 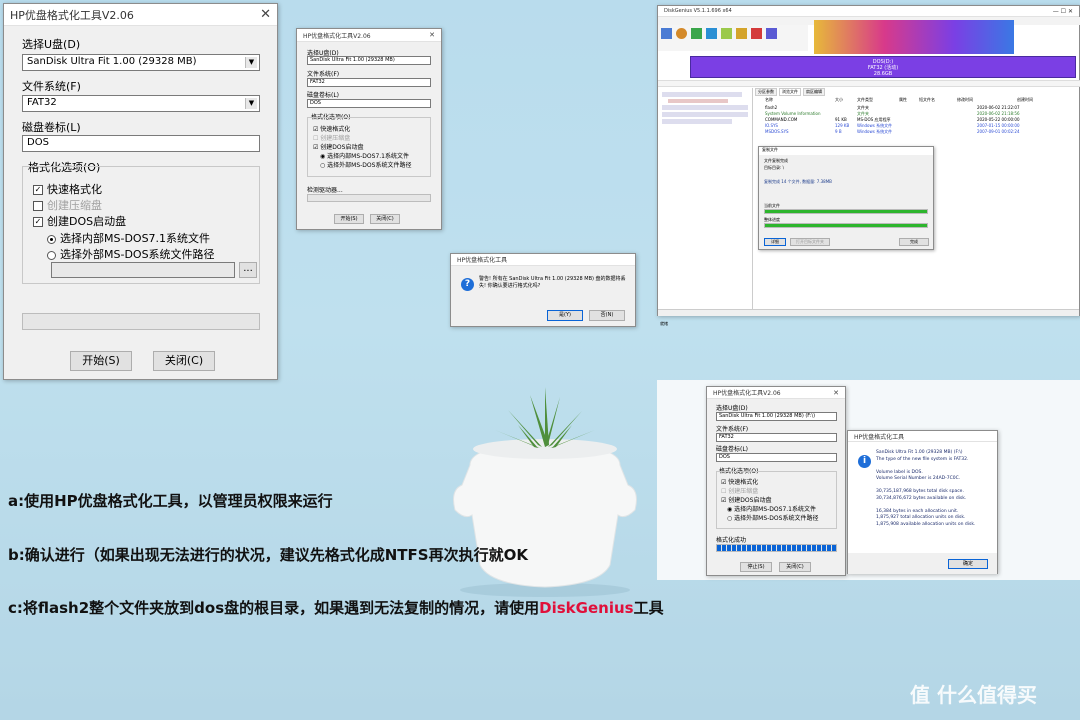 What do you see at coordinates (810, 242) in the screenshot?
I see `open-target-button: 打开目标文件夹` at bounding box center [810, 242].